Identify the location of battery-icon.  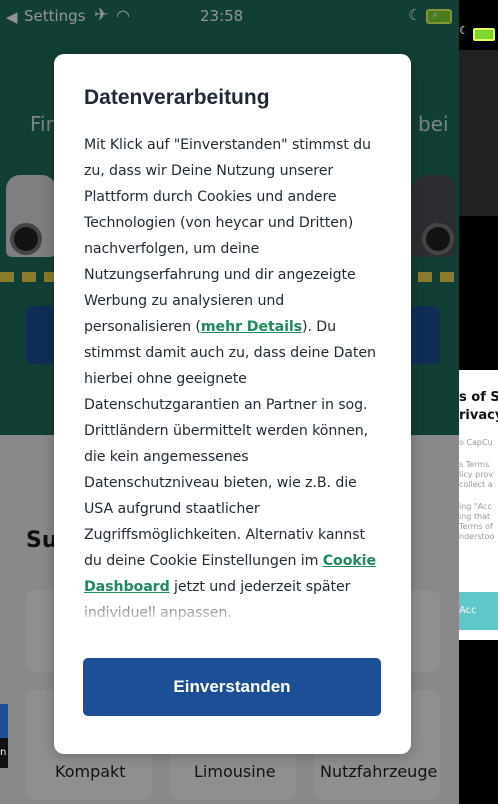
(484, 34).